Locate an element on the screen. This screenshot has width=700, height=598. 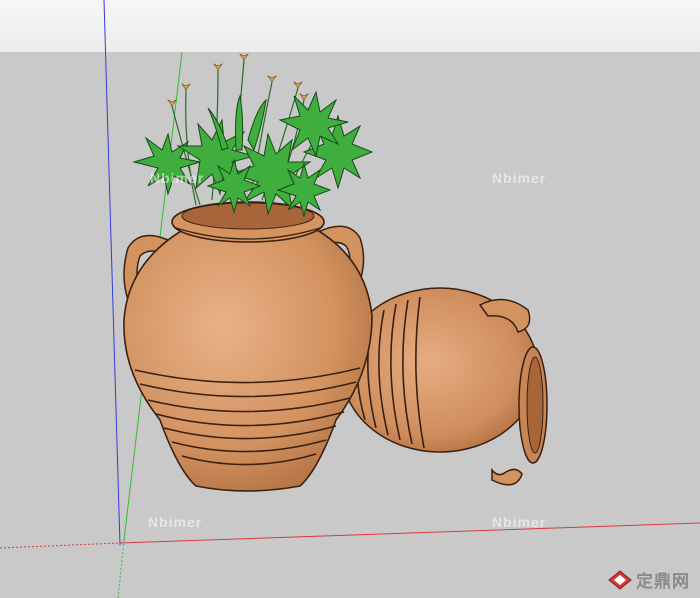
brand-logo: 定鼎网 is located at coordinates (649, 579).